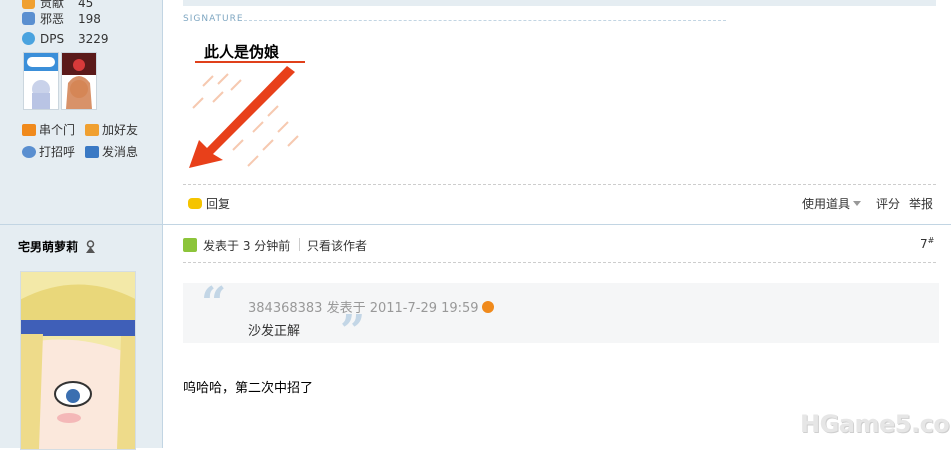  Describe the element at coordinates (48, 129) in the screenshot. I see `visit-button: 串个门` at that location.